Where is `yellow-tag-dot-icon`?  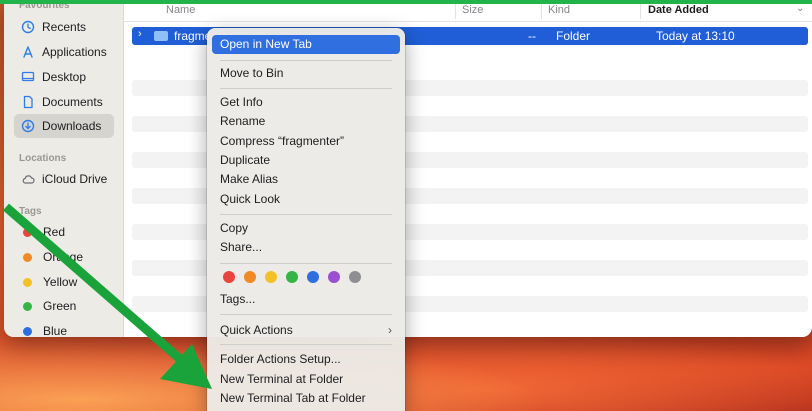 yellow-tag-dot-icon is located at coordinates (27, 282).